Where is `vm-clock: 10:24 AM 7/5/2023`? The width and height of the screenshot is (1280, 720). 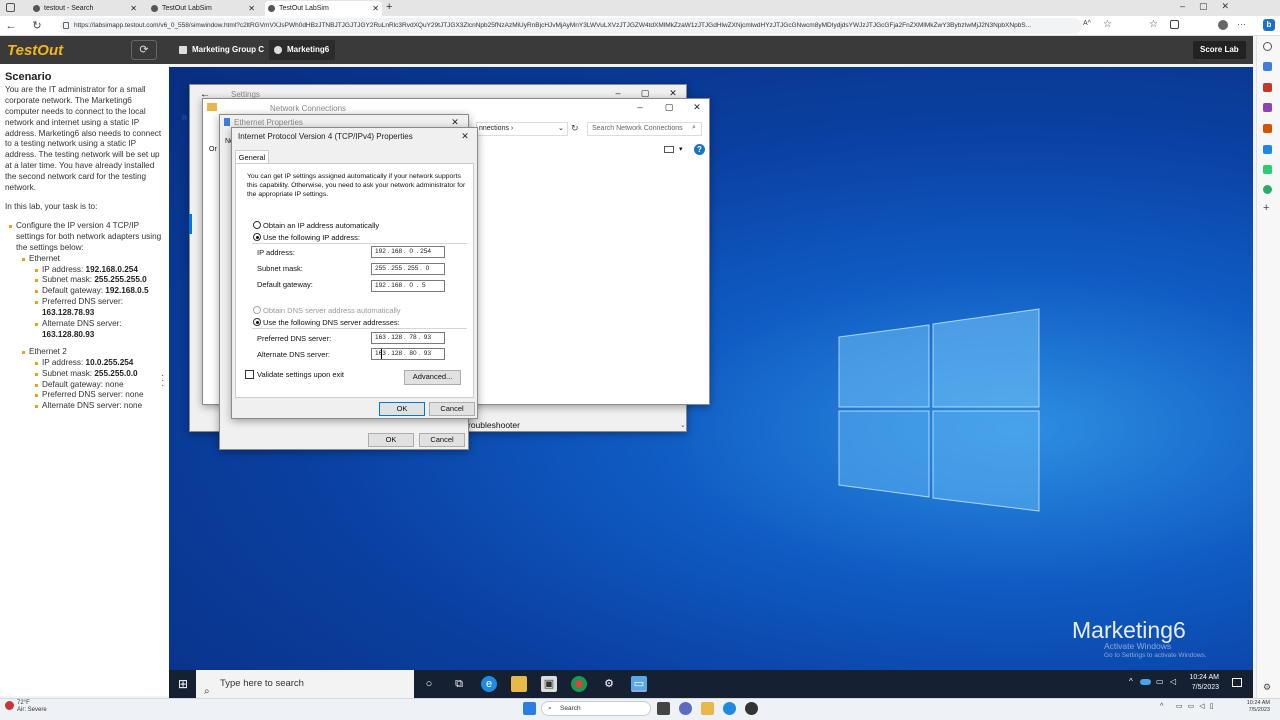
vm-clock: 10:24 AM 7/5/2023 is located at coordinates (1203, 683).